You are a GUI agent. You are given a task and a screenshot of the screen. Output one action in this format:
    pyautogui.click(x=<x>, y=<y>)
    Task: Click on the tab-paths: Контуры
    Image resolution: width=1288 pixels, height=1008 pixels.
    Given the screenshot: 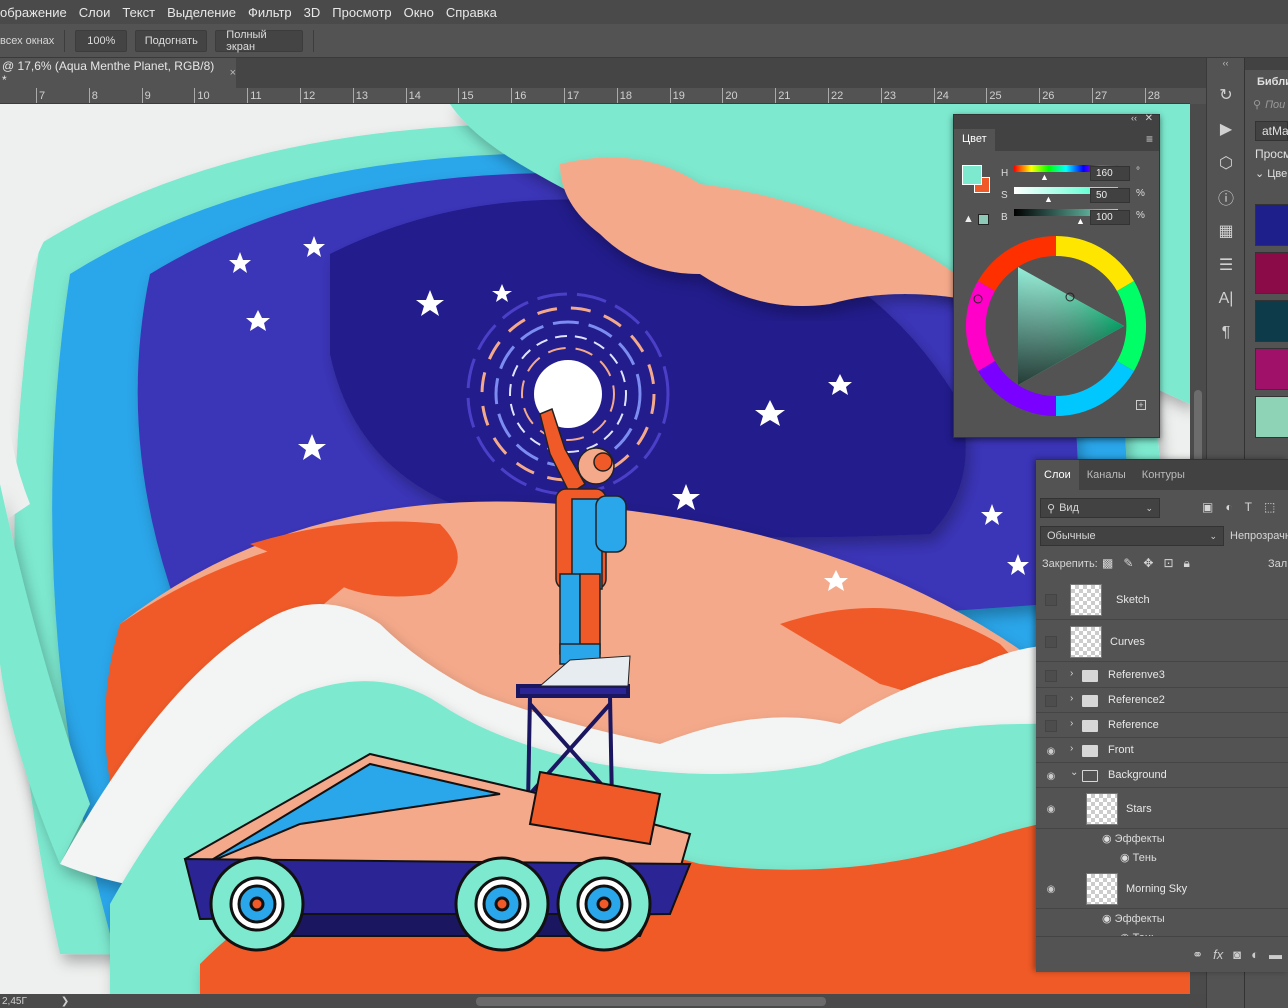 What is the action you would take?
    pyautogui.click(x=1163, y=475)
    